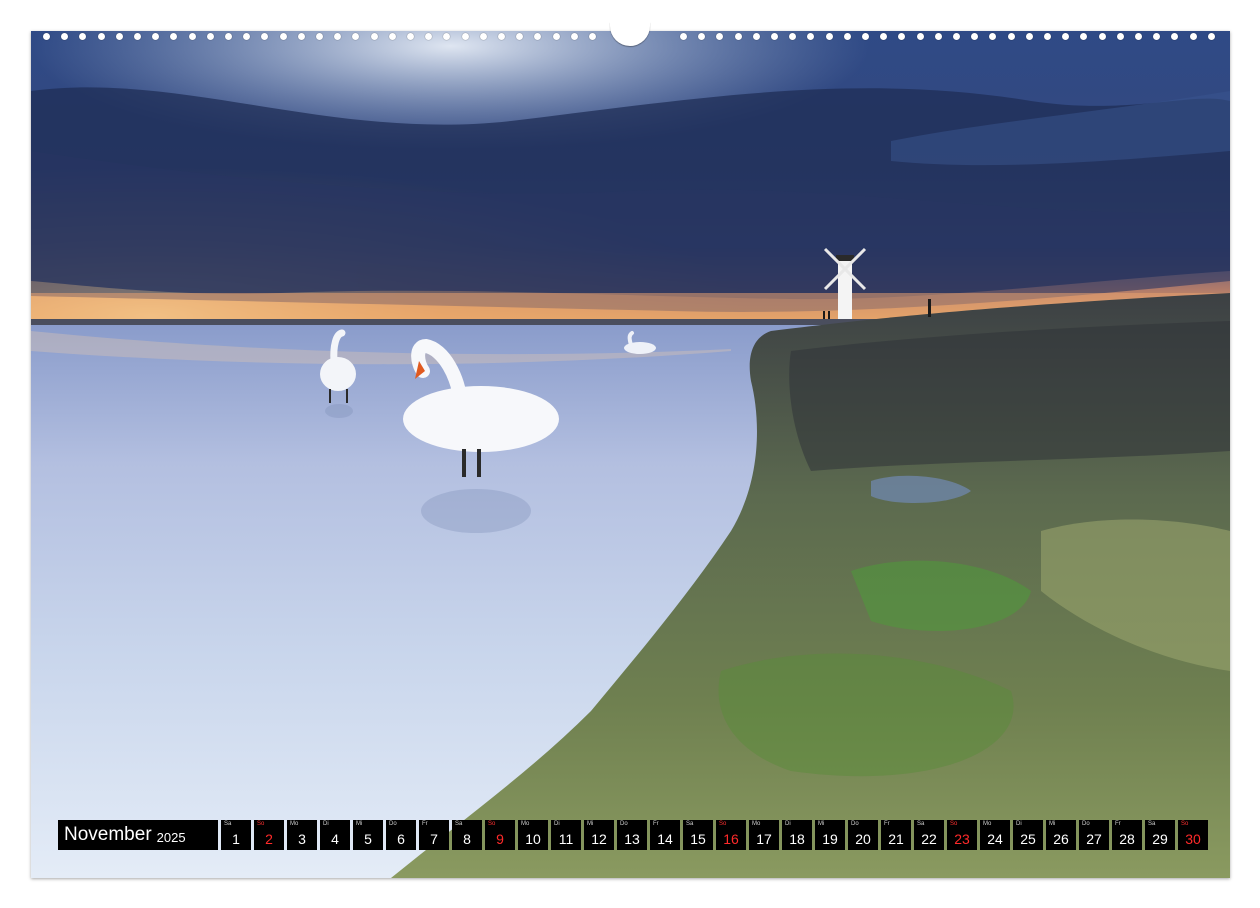  I want to click on day-cell: Mo 10, so click(533, 835).